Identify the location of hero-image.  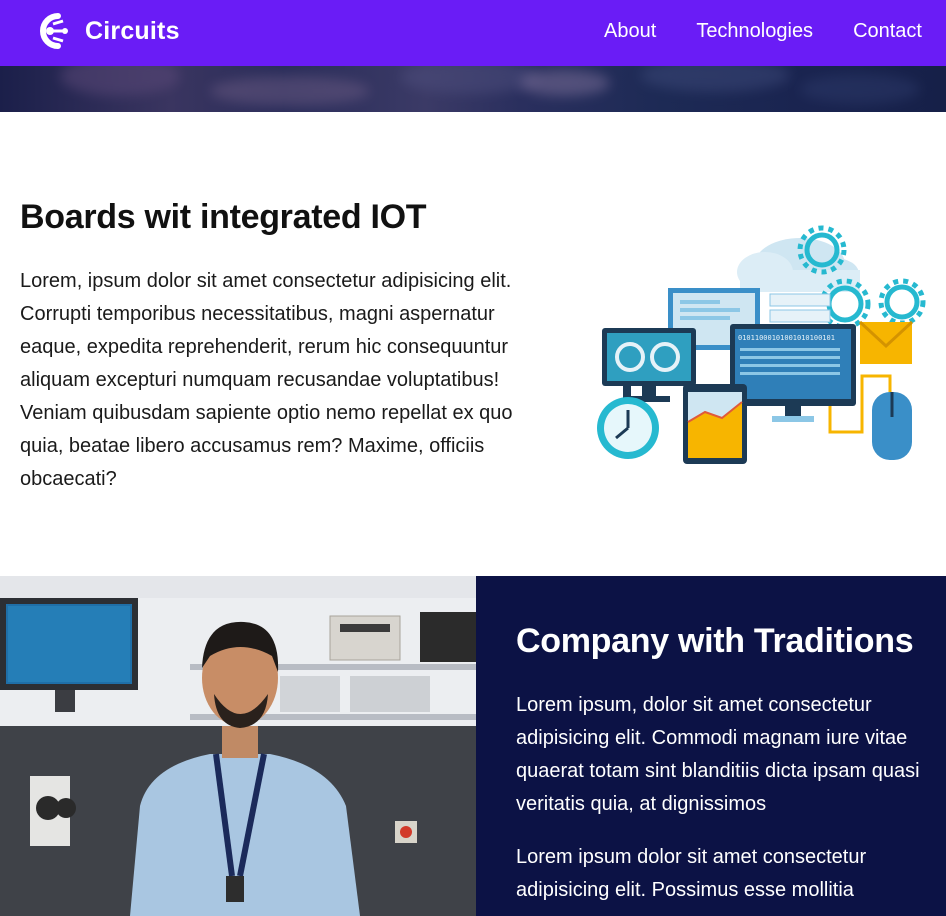
(473, 89).